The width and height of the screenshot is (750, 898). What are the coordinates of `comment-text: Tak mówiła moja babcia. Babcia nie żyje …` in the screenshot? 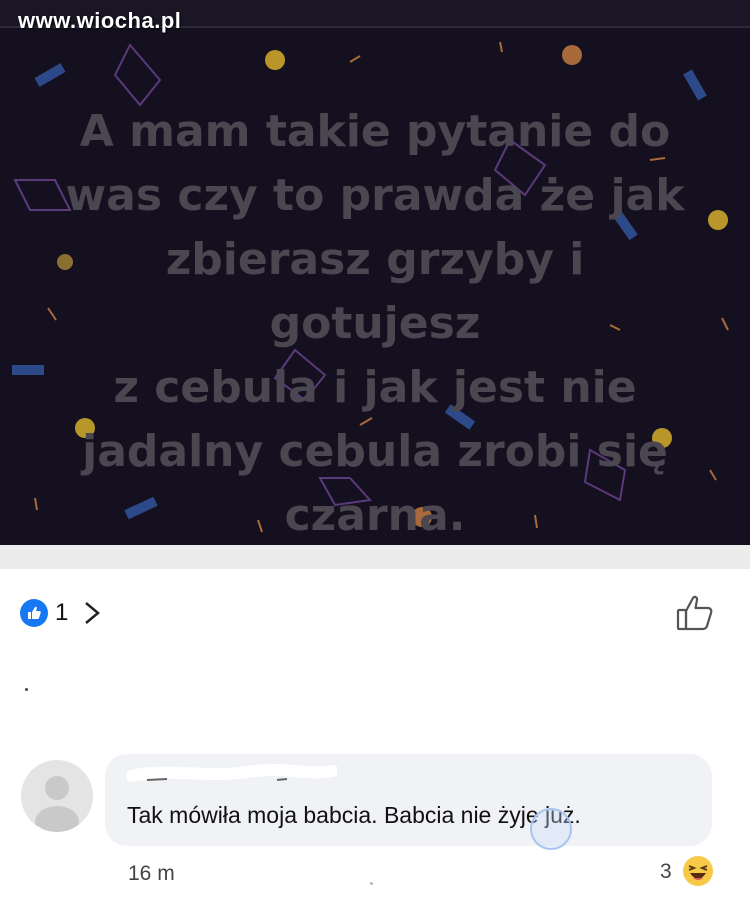 It's located at (354, 815).